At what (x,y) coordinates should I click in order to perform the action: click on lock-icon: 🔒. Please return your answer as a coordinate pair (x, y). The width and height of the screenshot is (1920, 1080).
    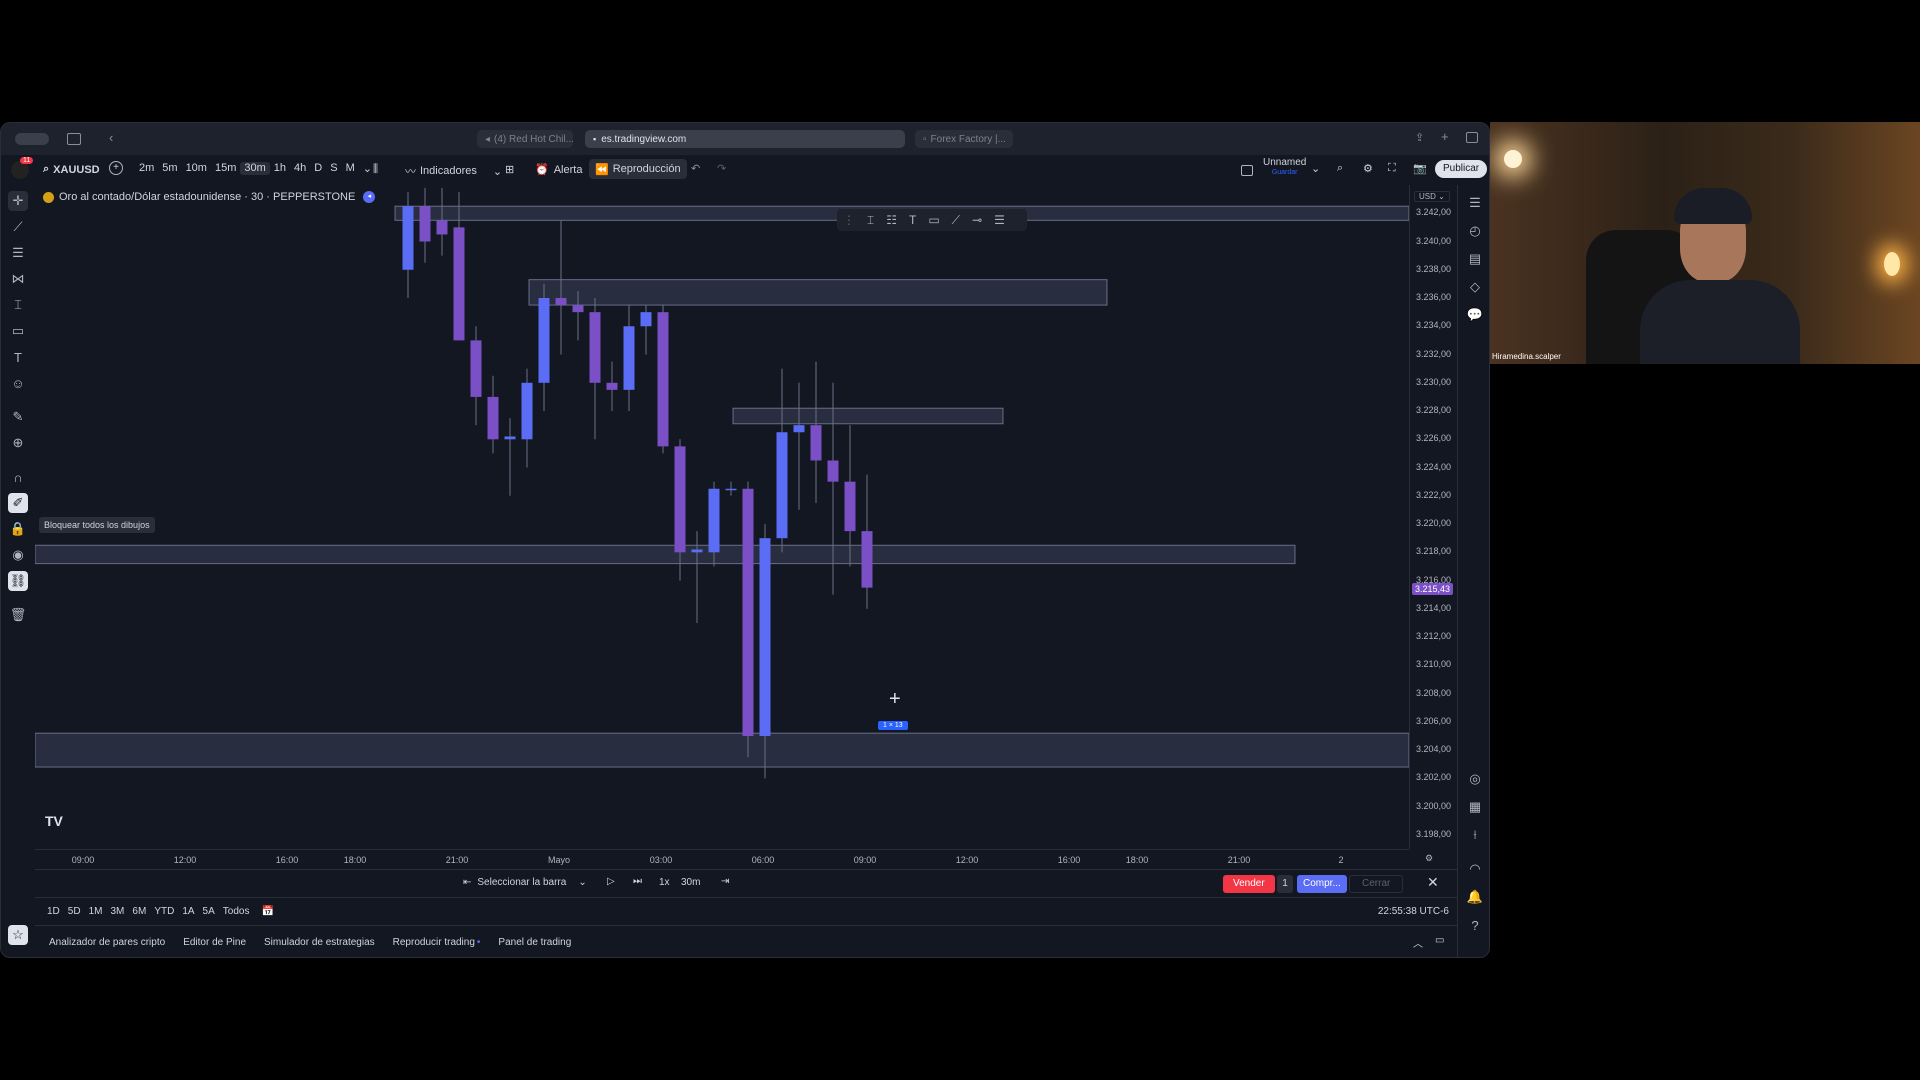
    Looking at the image, I should click on (18, 529).